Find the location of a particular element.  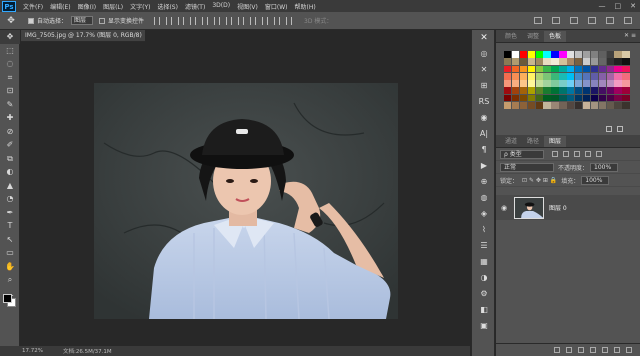

align-hcenter-icon is located at coordinates (205, 20).